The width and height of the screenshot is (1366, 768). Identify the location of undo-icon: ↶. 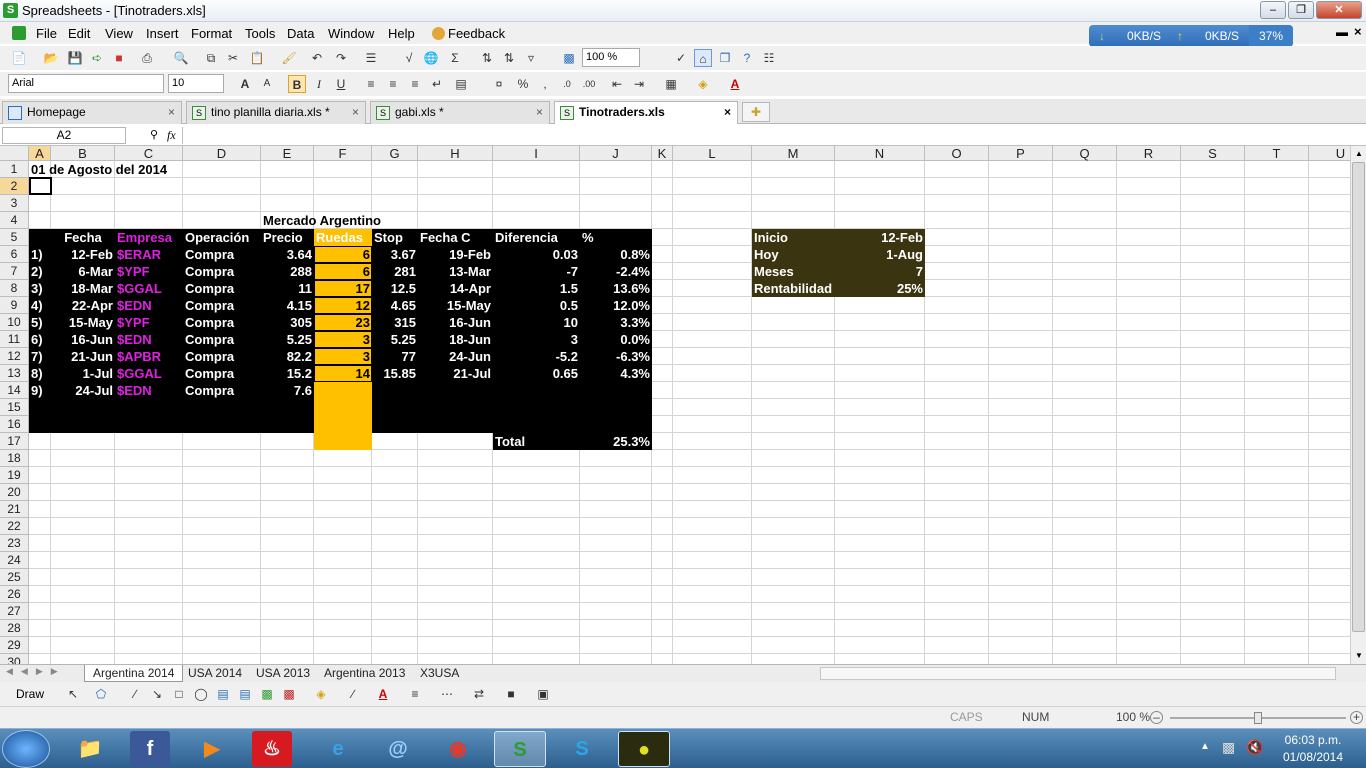
(317, 58).